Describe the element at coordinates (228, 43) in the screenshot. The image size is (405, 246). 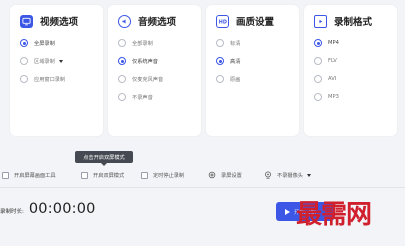
I see `quality-option-sd: 标清` at that location.